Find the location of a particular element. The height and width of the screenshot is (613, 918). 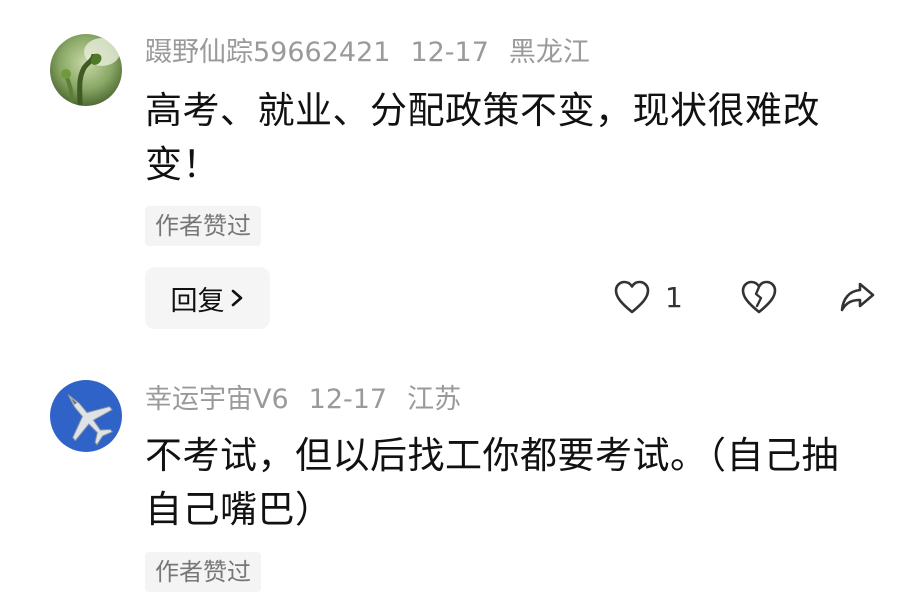

dislike-button is located at coordinates (759, 297).